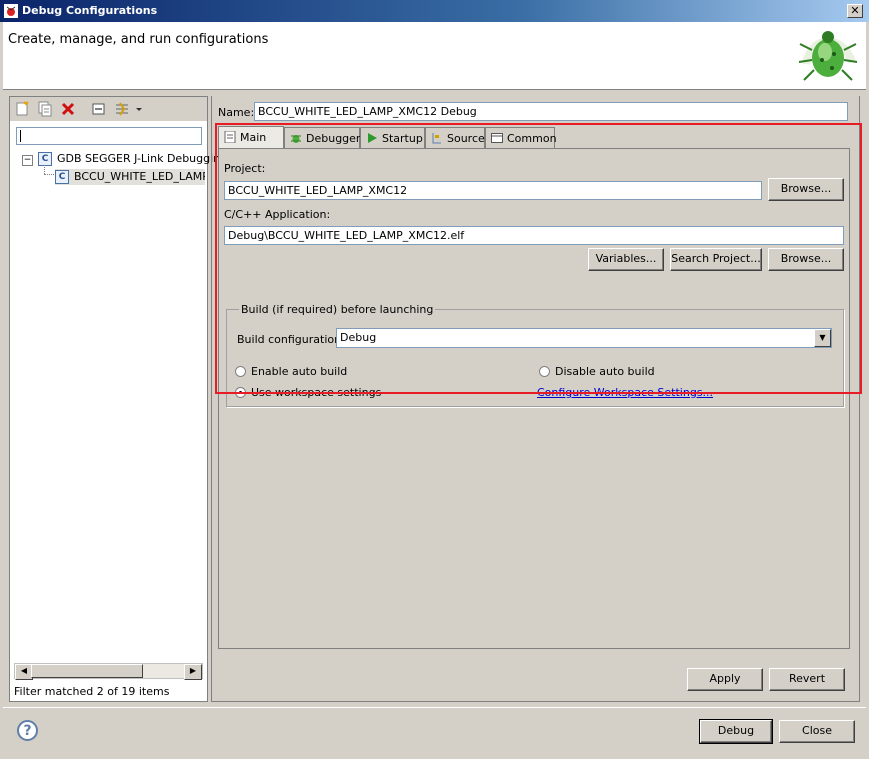 The height and width of the screenshot is (759, 869). I want to click on tree-item-bccu-debug: C BCCU_WHITE_LED_LAMP_XMC12 Debug, so click(130, 177).